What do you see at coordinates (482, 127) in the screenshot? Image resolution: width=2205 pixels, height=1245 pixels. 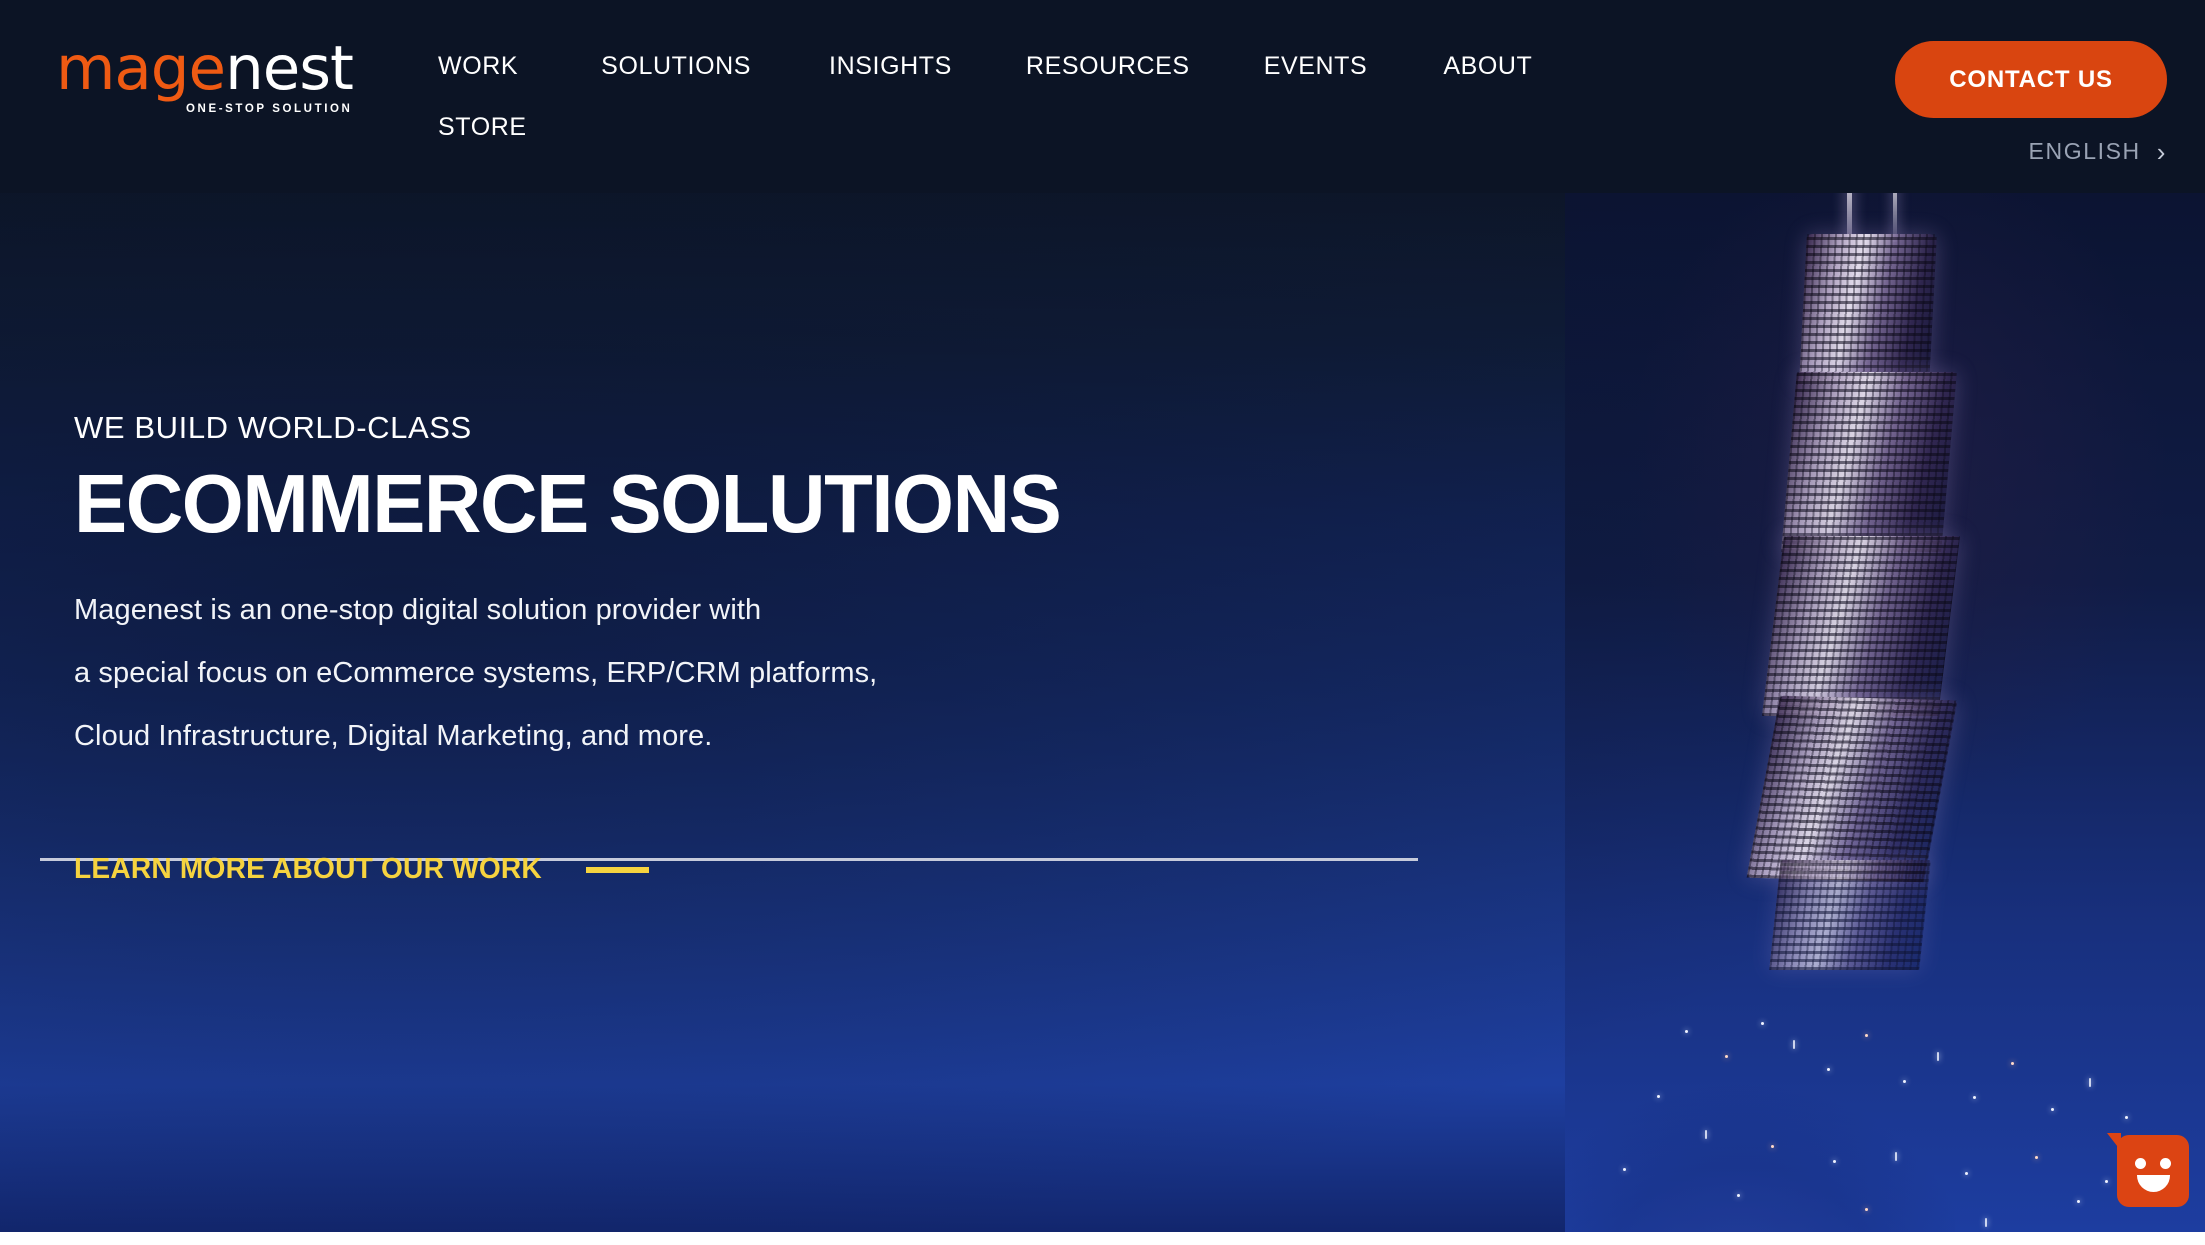 I see `nav-item-store: STORE` at bounding box center [482, 127].